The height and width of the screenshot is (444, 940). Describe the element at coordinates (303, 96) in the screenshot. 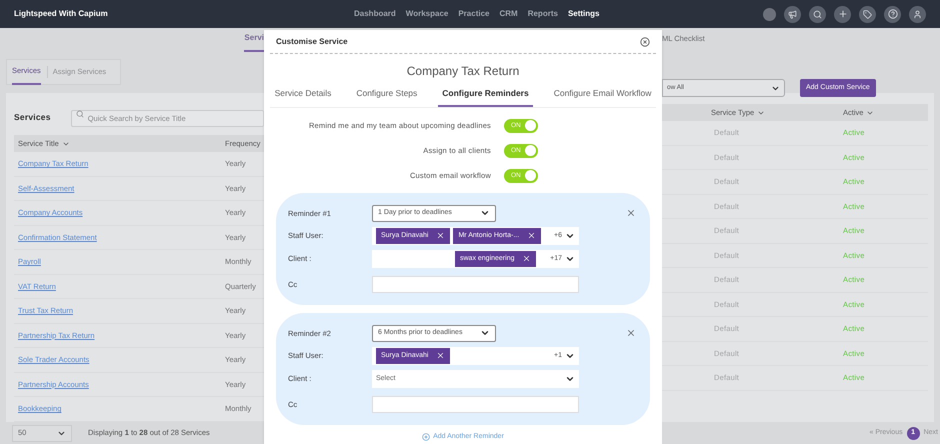

I see `modal-tab: Service Details` at that location.